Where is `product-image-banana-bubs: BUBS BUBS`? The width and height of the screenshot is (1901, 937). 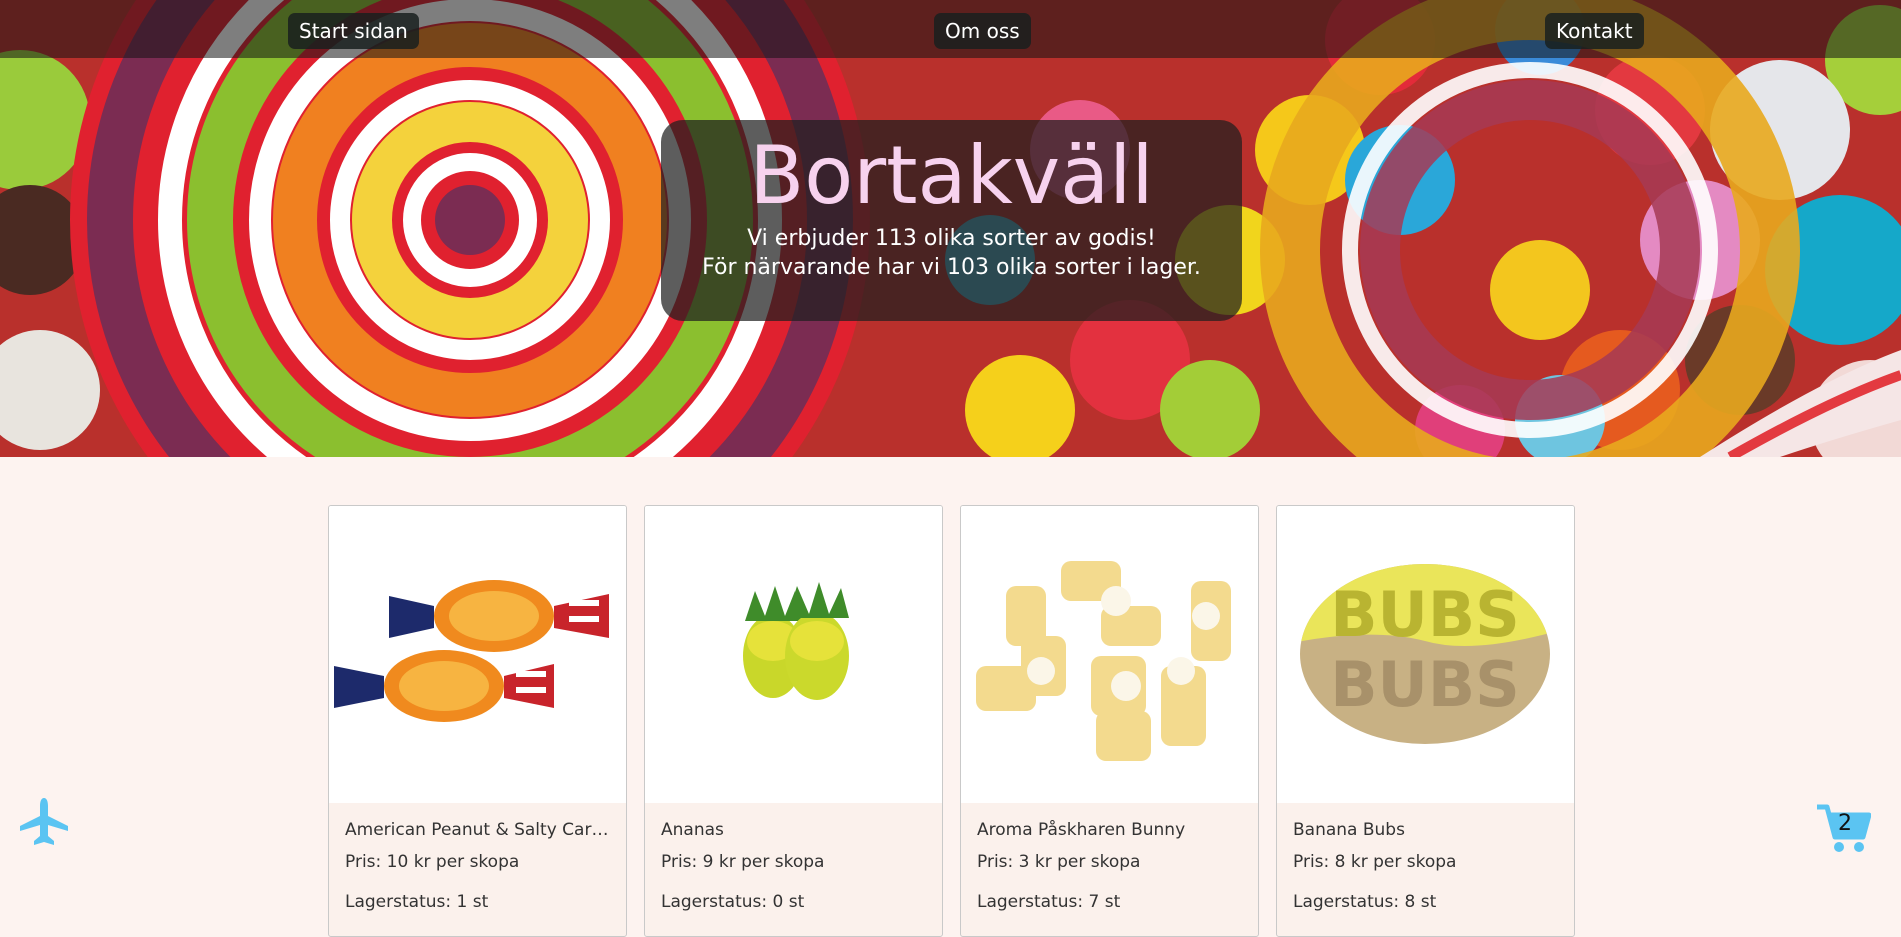 product-image-banana-bubs: BUBS BUBS is located at coordinates (1425, 654).